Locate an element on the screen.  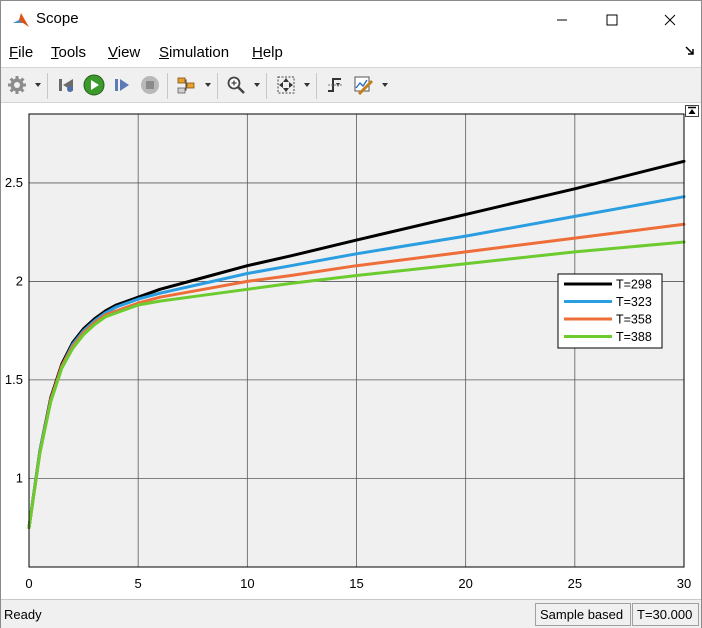
undock-icon is located at coordinates (692, 110).